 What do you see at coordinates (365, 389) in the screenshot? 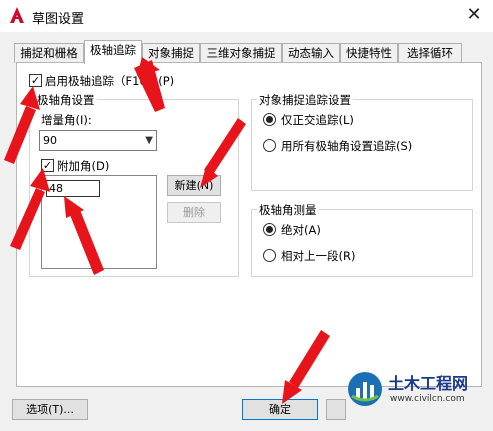
I see `watermark-logo-icon` at bounding box center [365, 389].